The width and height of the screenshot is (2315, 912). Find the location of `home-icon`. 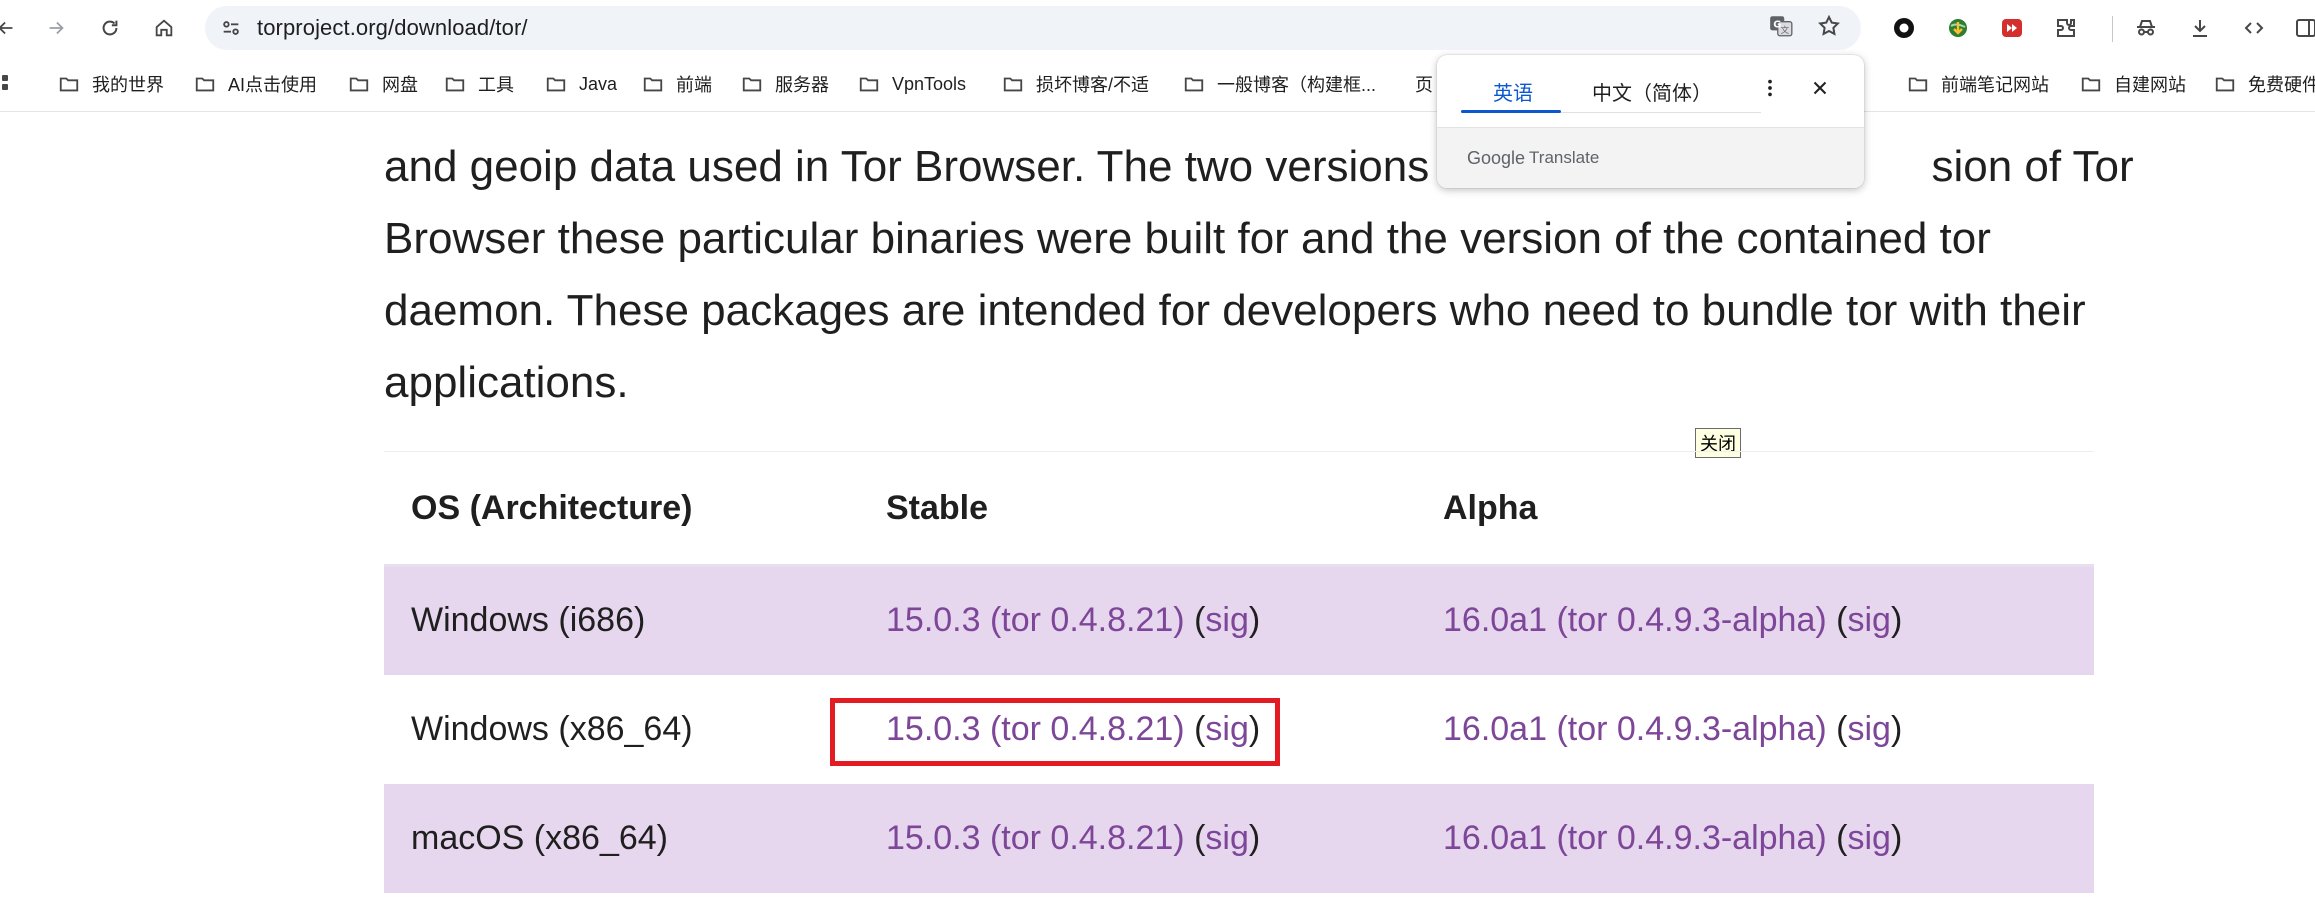

home-icon is located at coordinates (164, 28).